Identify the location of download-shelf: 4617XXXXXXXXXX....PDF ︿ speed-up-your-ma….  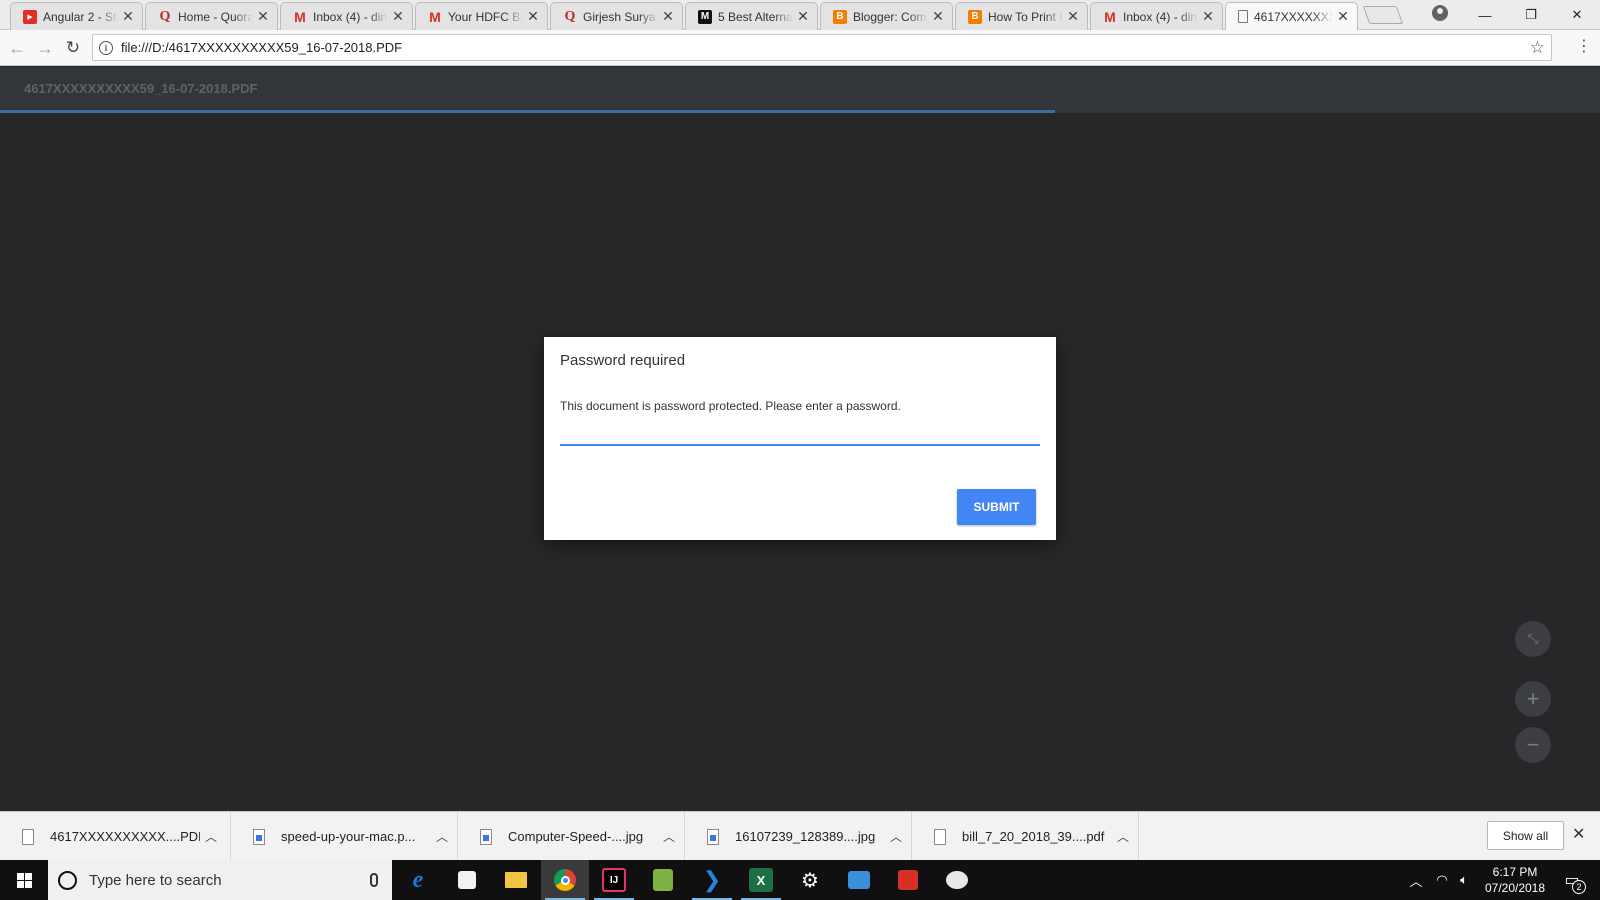
(800, 836).